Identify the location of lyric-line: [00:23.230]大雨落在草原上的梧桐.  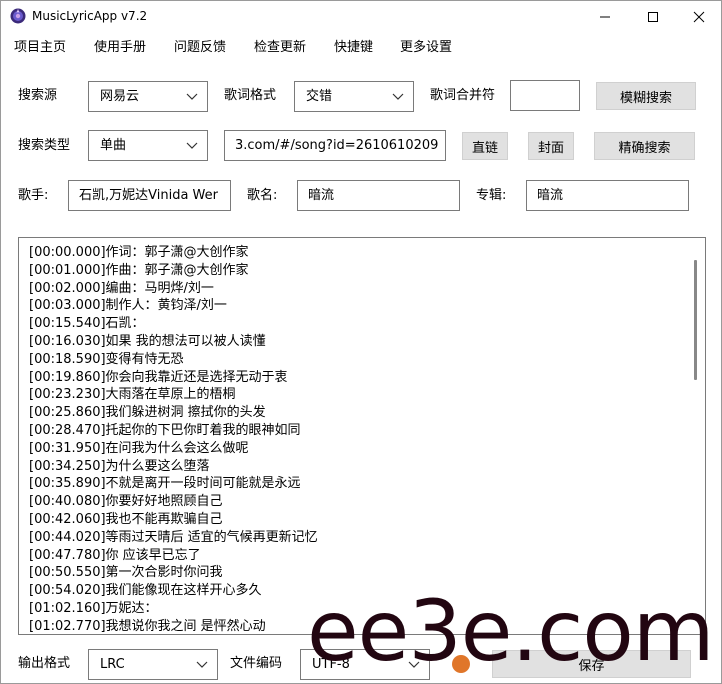
(132, 395).